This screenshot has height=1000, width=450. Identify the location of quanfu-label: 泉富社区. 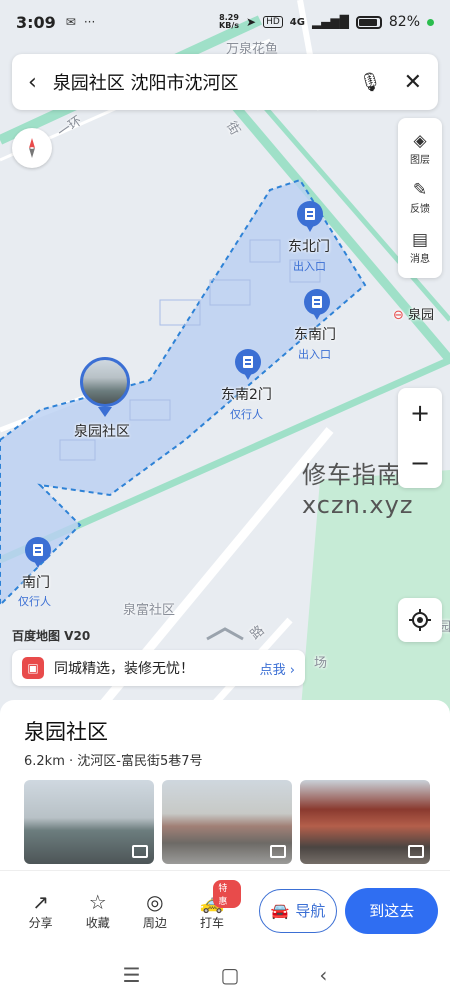
(149, 610).